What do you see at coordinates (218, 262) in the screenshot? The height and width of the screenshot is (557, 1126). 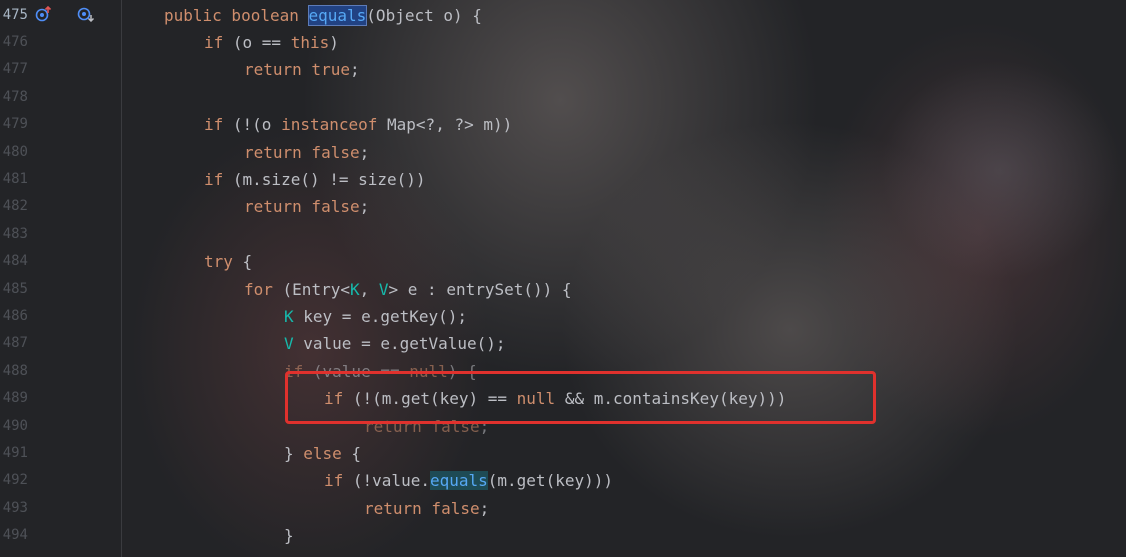 I see `code-token: try` at bounding box center [218, 262].